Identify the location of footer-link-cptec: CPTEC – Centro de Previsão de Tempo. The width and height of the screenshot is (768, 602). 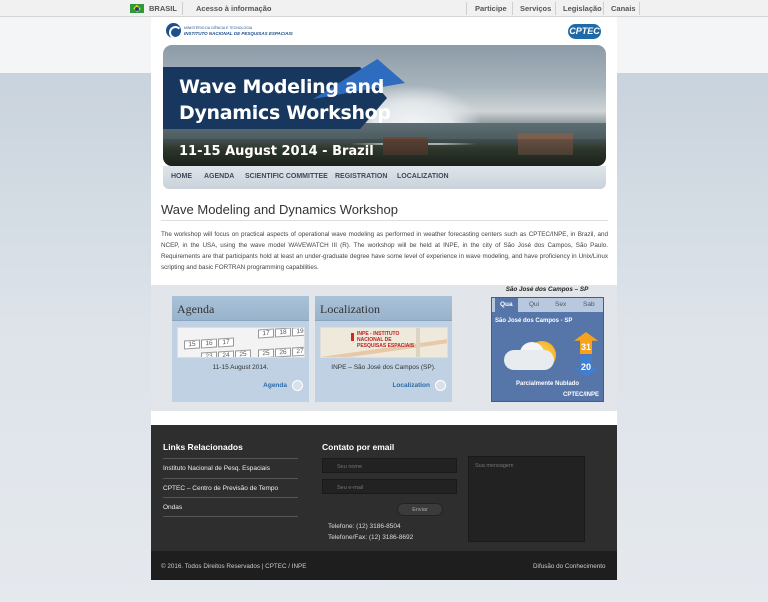
(220, 488).